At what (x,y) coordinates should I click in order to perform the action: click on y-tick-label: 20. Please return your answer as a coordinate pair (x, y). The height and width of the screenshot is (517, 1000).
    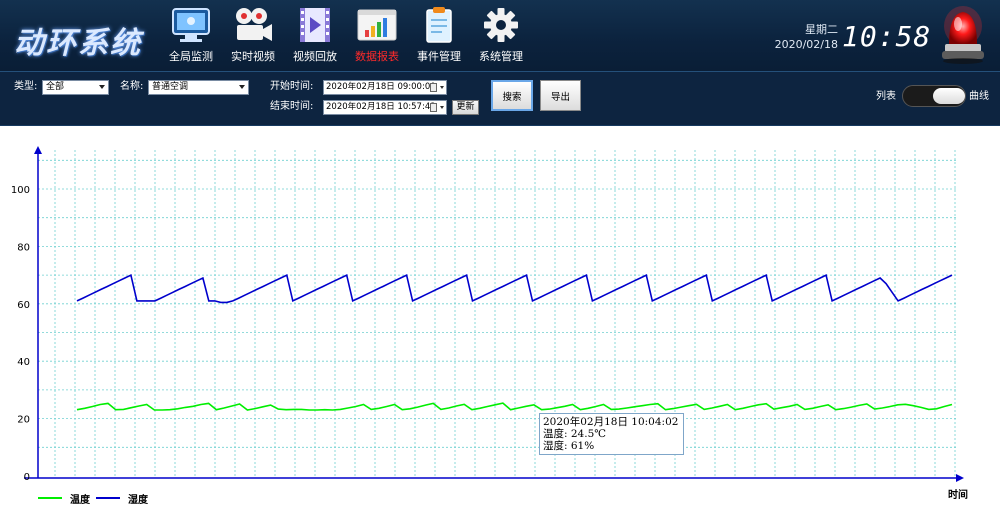
    Looking at the image, I should click on (23, 420).